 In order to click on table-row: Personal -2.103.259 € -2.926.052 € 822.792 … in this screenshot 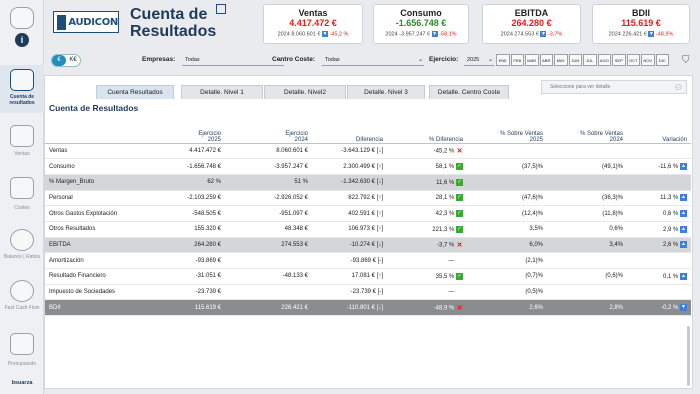, I will do `click(368, 198)`.